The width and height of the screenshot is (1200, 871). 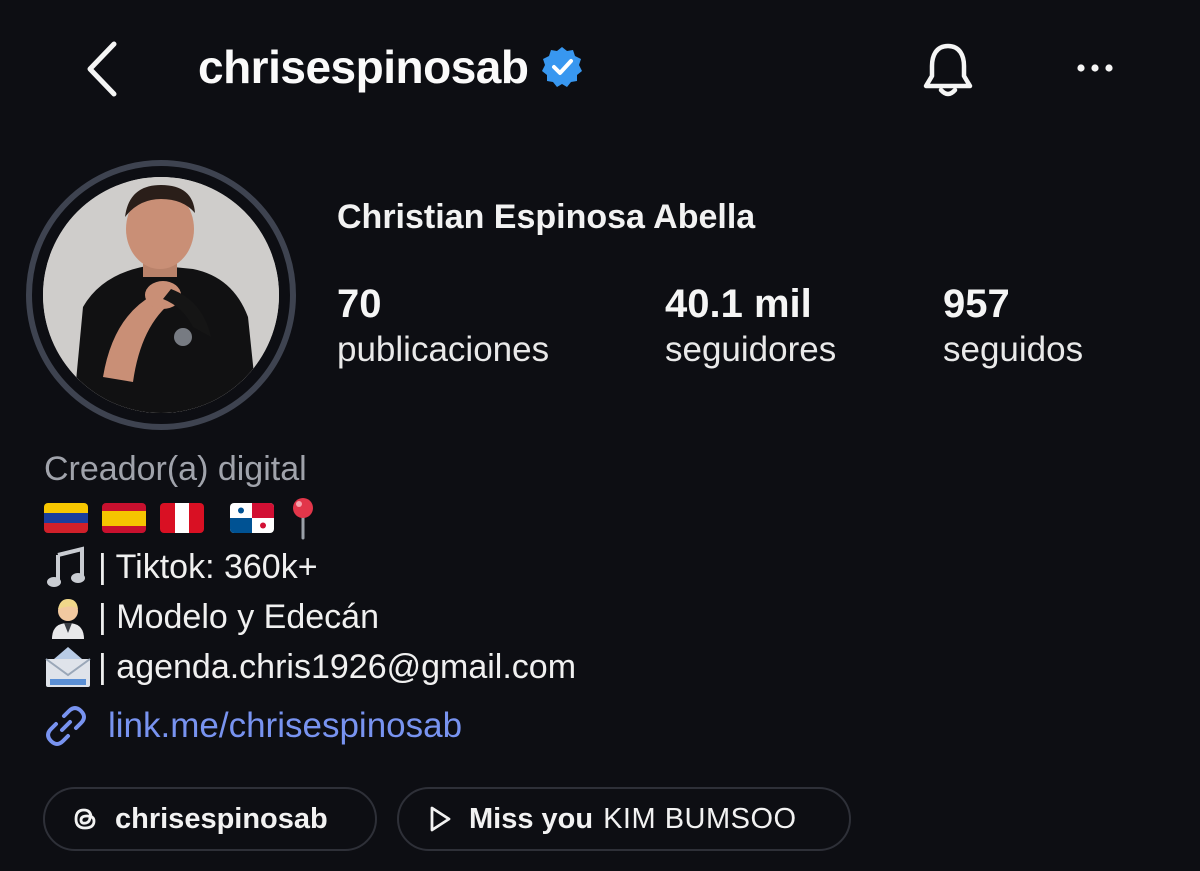 I want to click on bio-line-text: | agenda.chris1926@gmail.com, so click(x=337, y=667).